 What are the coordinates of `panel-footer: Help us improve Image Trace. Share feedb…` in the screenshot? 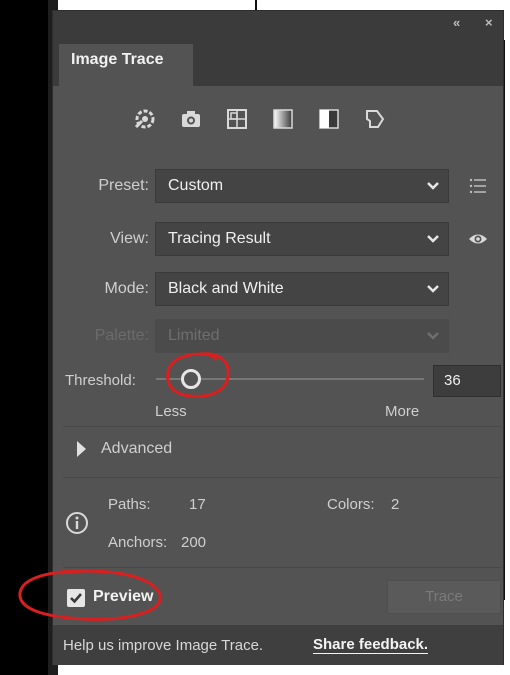 It's located at (278, 645).